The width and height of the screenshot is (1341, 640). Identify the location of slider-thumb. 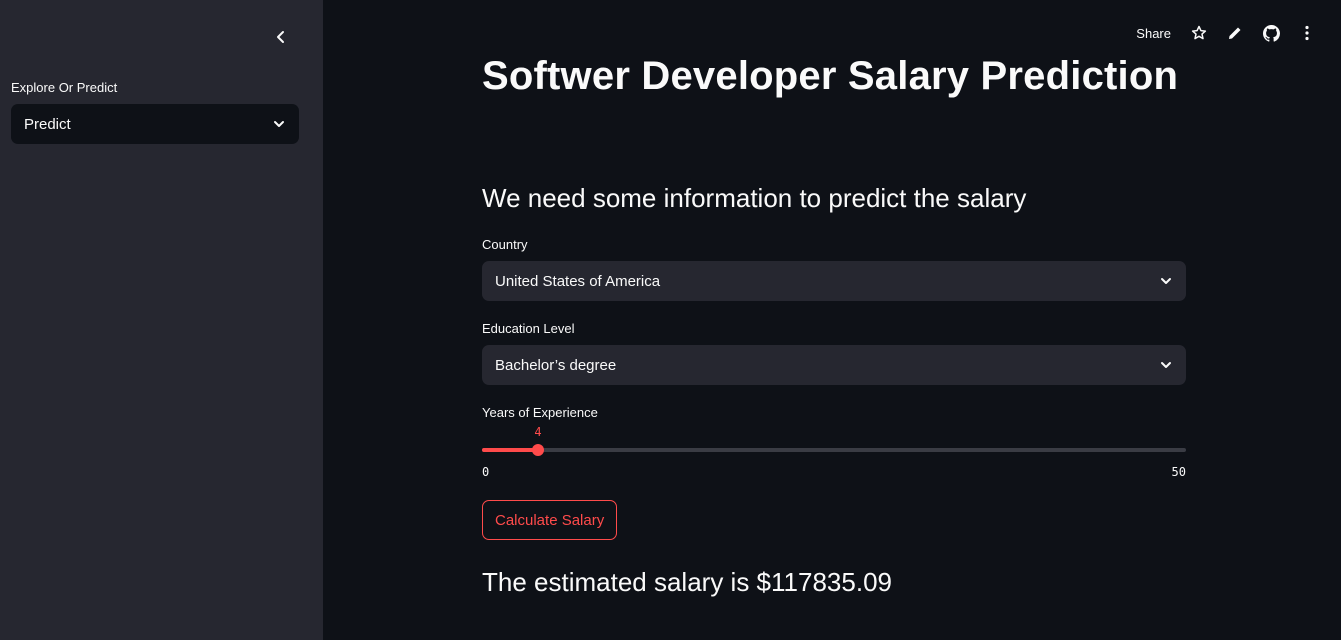
(538, 450).